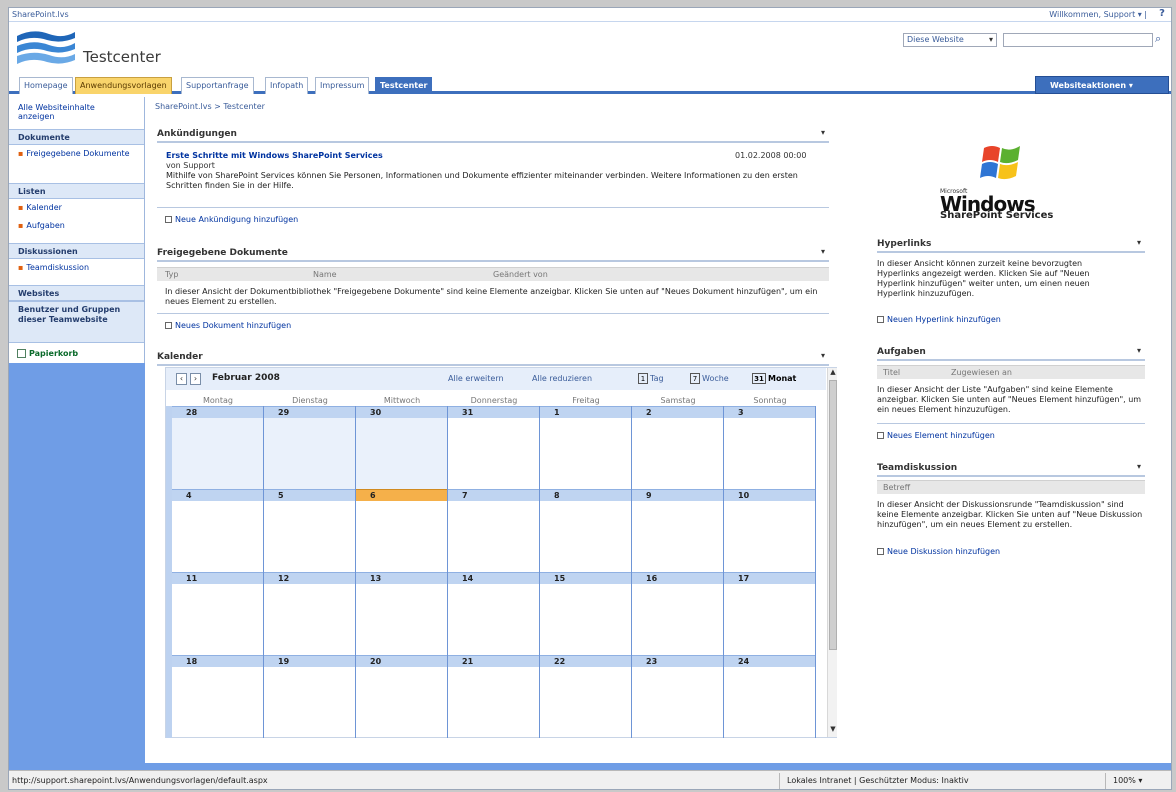  What do you see at coordinates (76, 251) in the screenshot?
I see `nav-head-discussions: Diskussionen` at bounding box center [76, 251].